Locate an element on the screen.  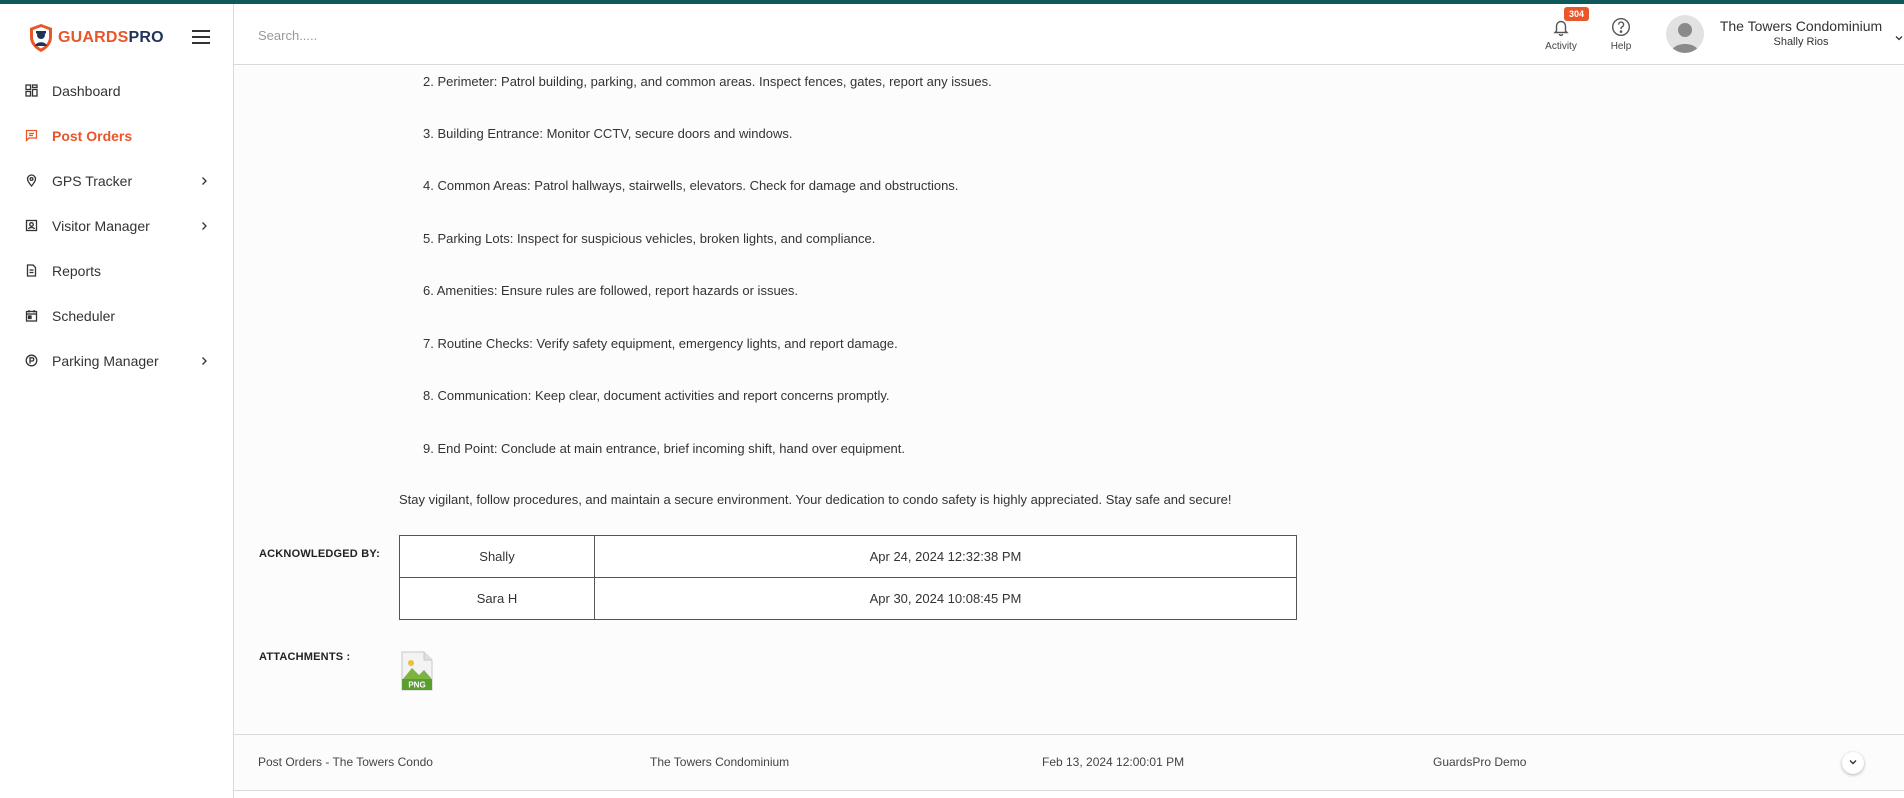
activity-label: Activity is located at coordinates (1561, 46).